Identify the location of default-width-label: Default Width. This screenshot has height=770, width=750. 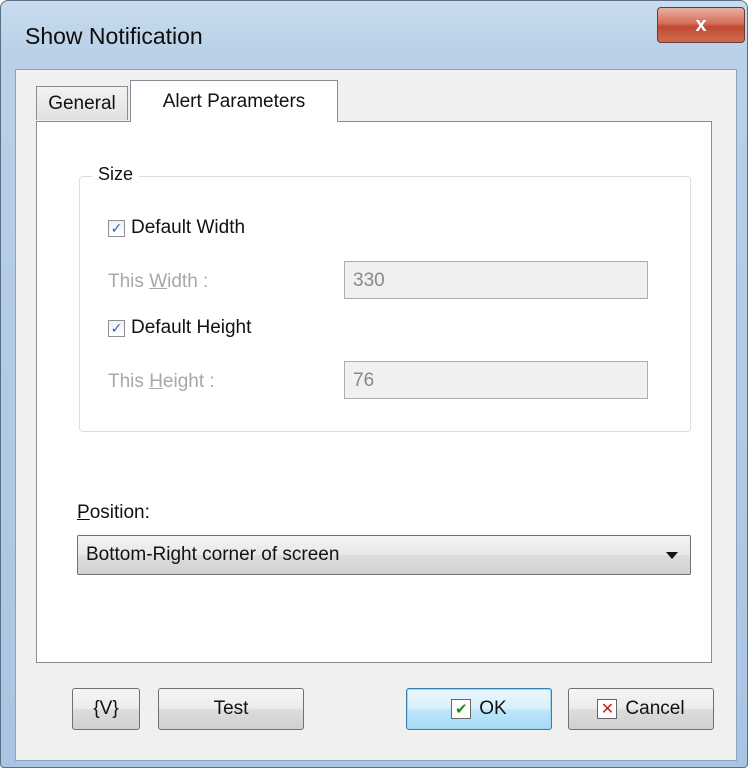
(188, 227).